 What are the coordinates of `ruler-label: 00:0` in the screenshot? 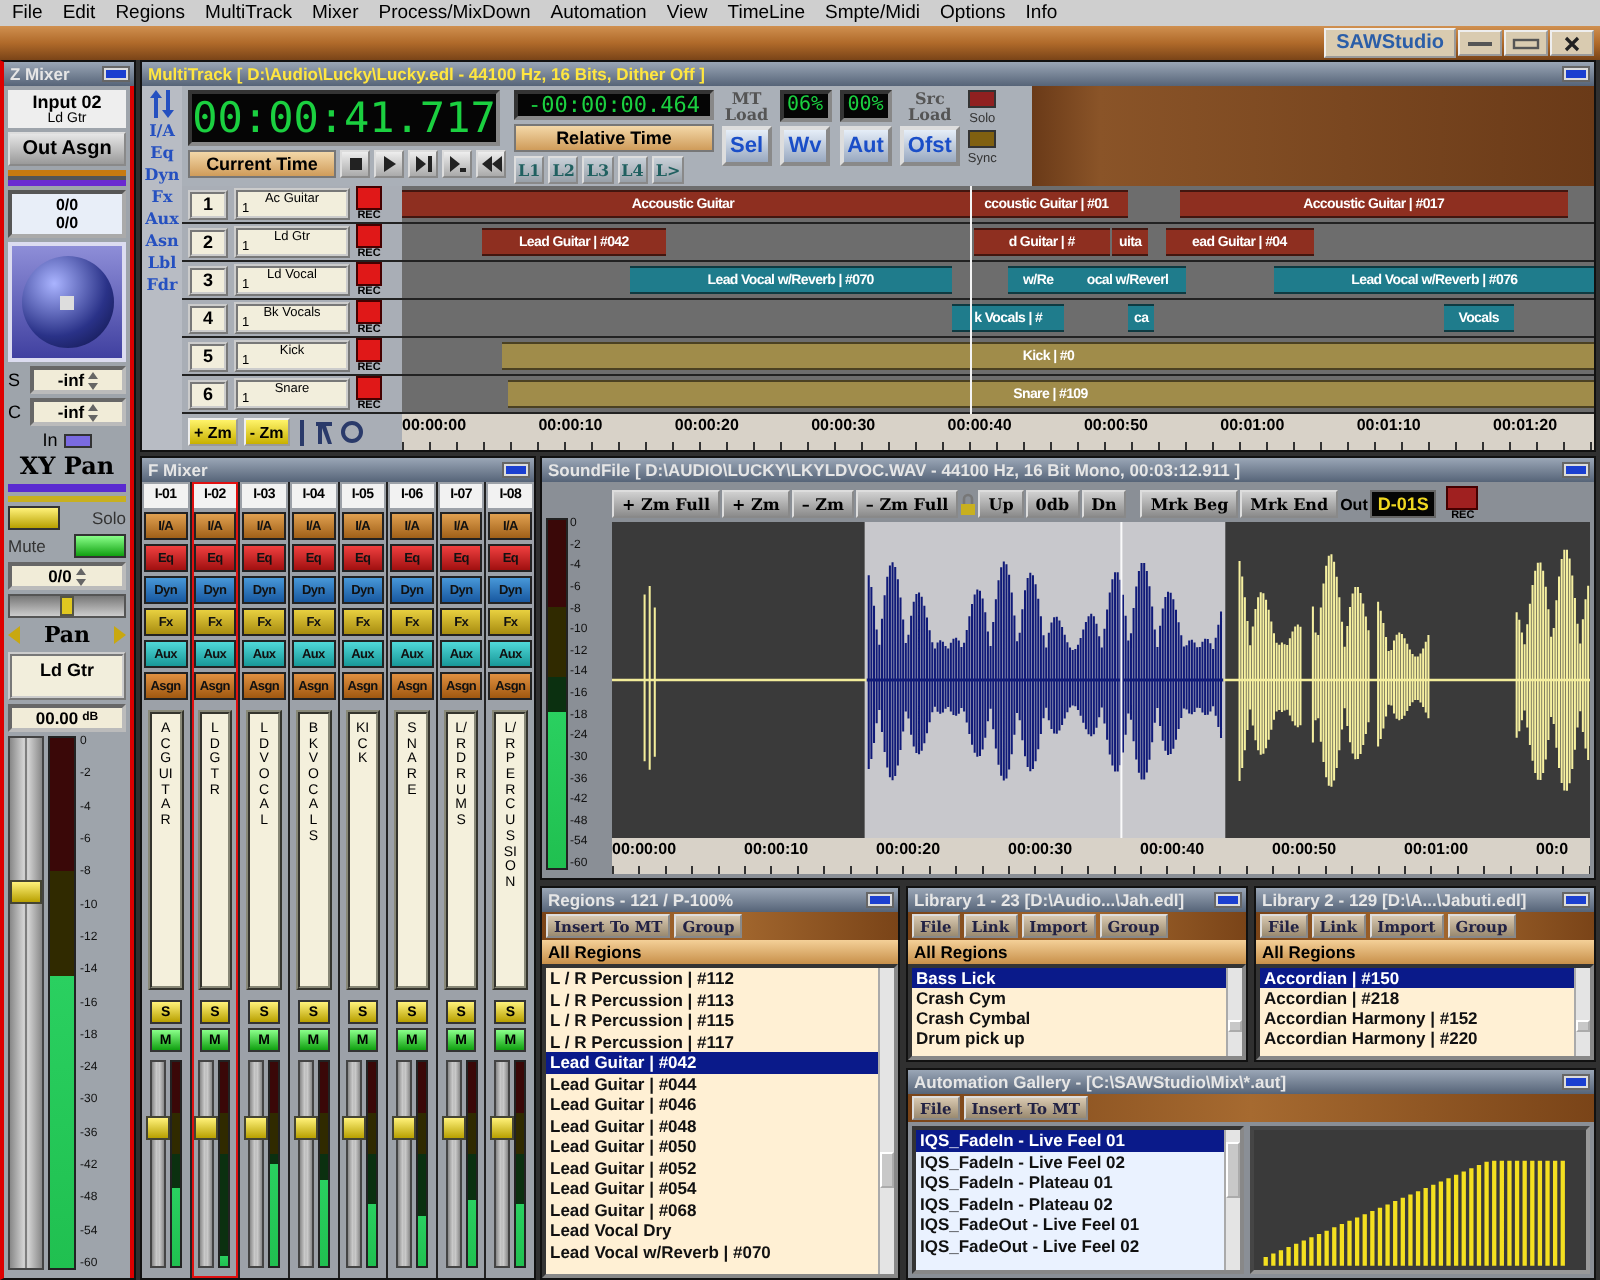 It's located at (1552, 850).